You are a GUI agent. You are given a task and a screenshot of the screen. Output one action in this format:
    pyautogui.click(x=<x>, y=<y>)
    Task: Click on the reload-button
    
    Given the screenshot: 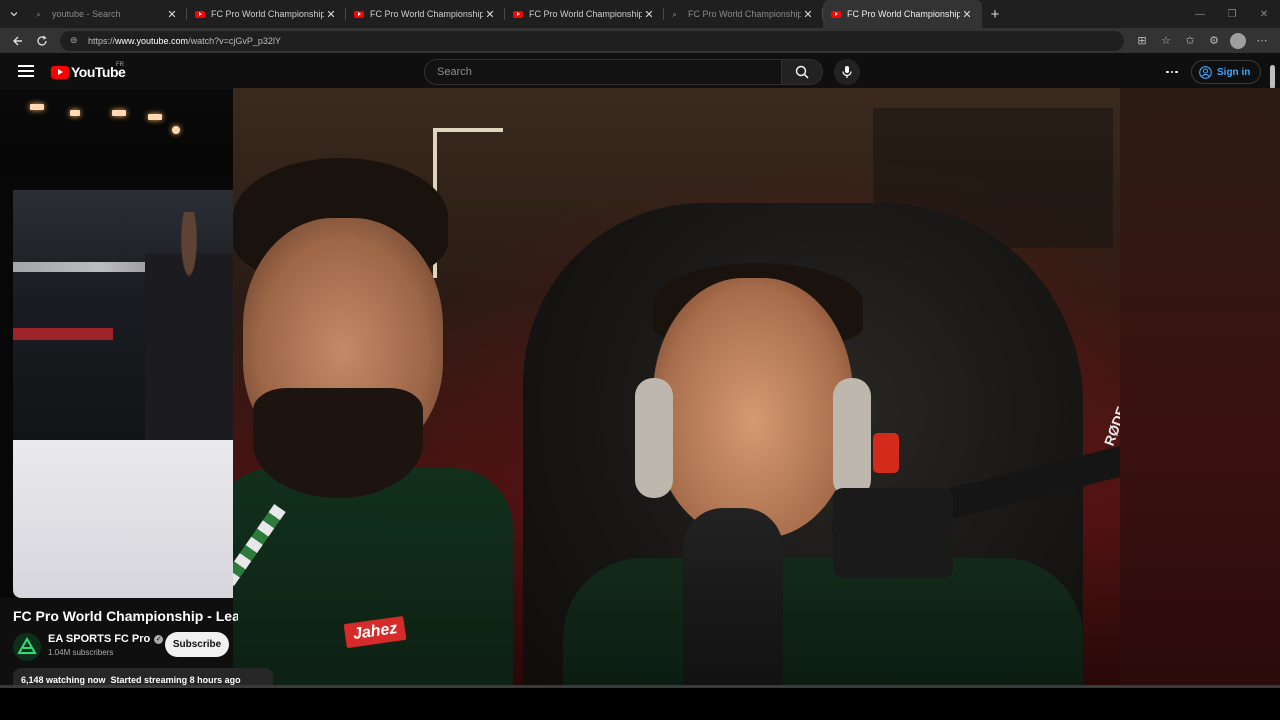 What is the action you would take?
    pyautogui.click(x=42, y=41)
    